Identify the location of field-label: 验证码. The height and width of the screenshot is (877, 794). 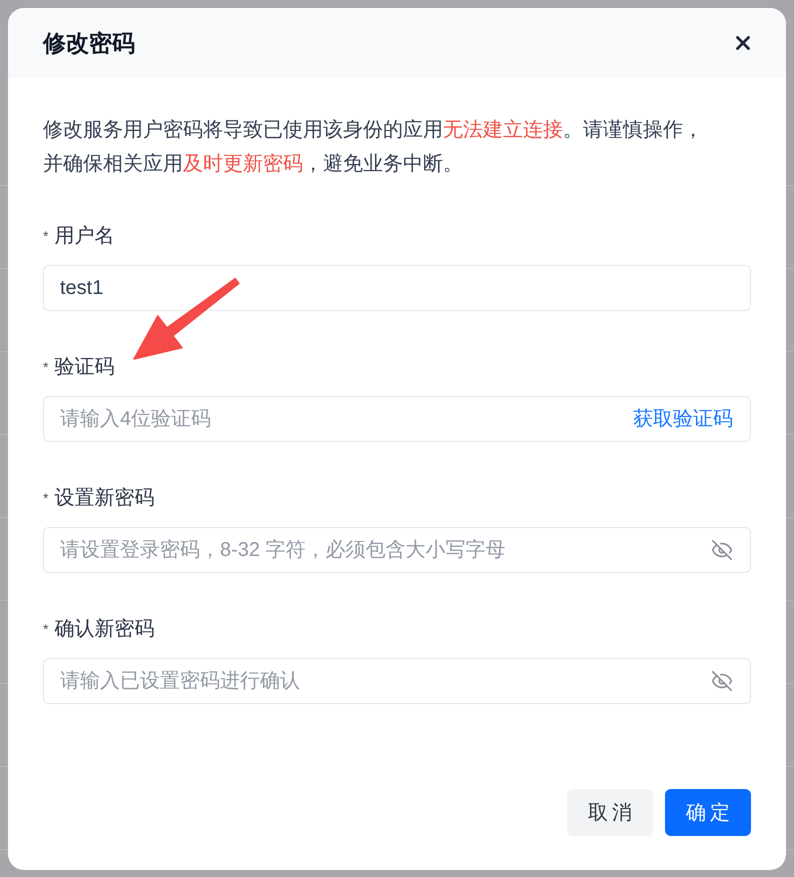
(84, 367).